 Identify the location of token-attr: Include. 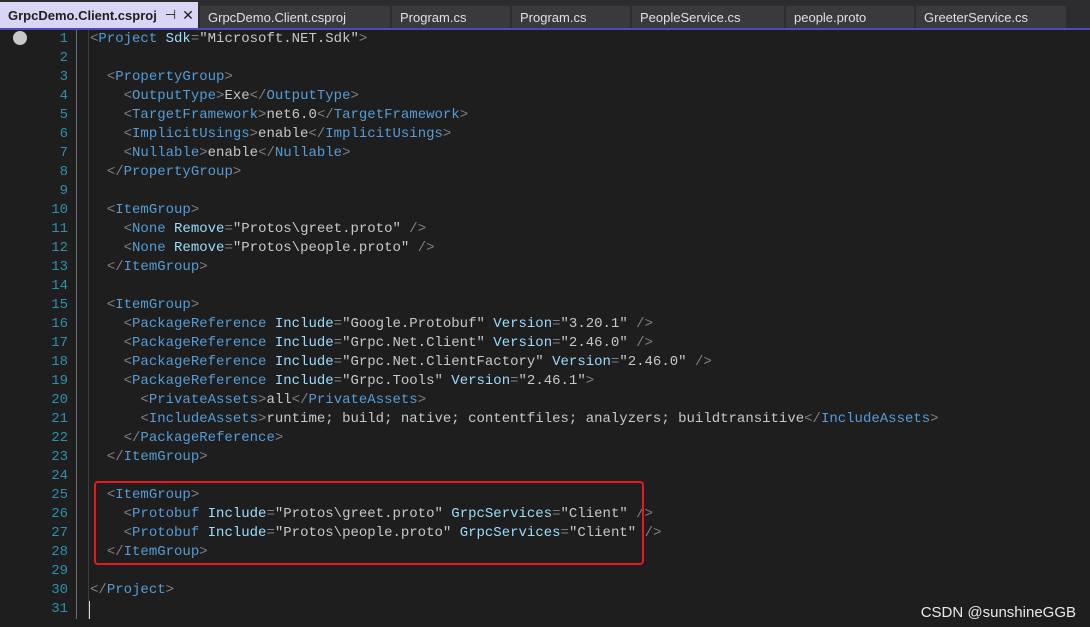
(304, 381).